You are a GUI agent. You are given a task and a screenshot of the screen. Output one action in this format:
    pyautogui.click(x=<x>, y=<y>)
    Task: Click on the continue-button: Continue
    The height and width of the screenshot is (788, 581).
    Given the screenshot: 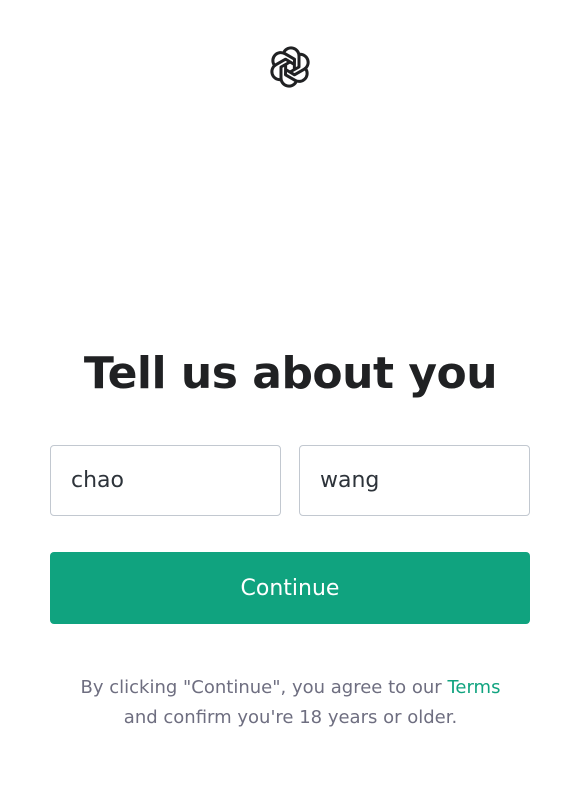 What is the action you would take?
    pyautogui.click(x=290, y=588)
    